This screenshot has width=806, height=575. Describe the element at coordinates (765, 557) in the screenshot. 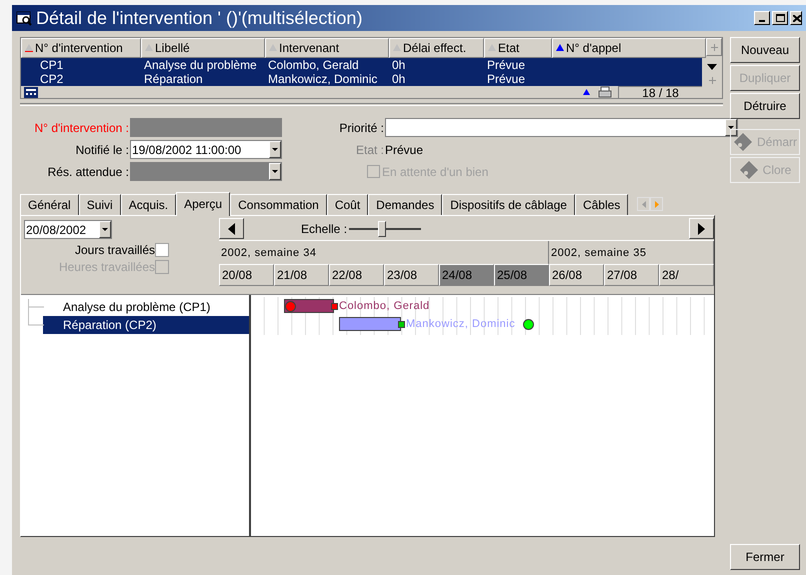

I see `close-dialog-button: Fermer` at that location.